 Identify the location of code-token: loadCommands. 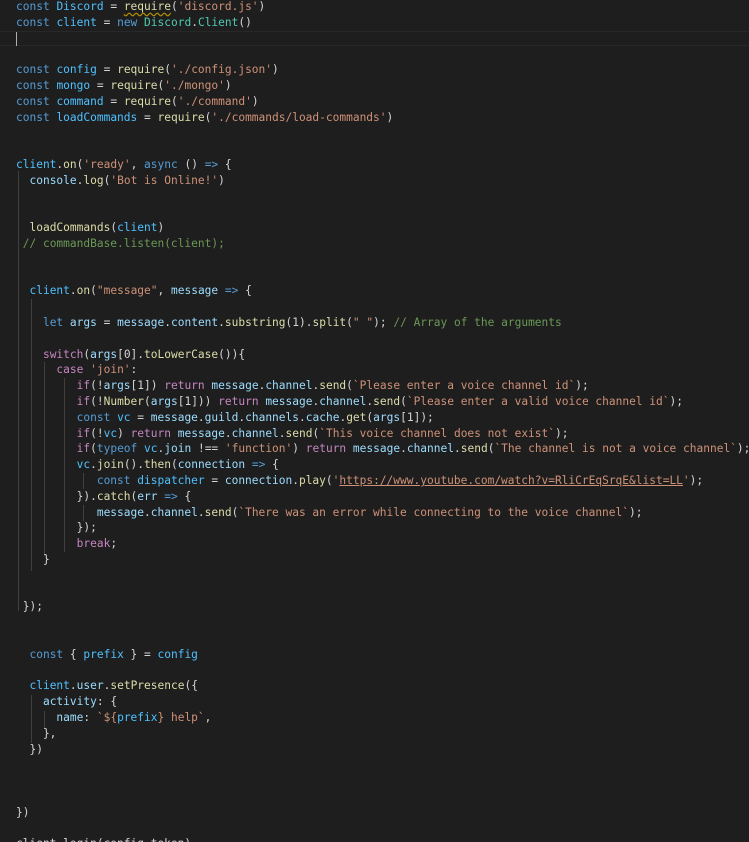
(97, 117).